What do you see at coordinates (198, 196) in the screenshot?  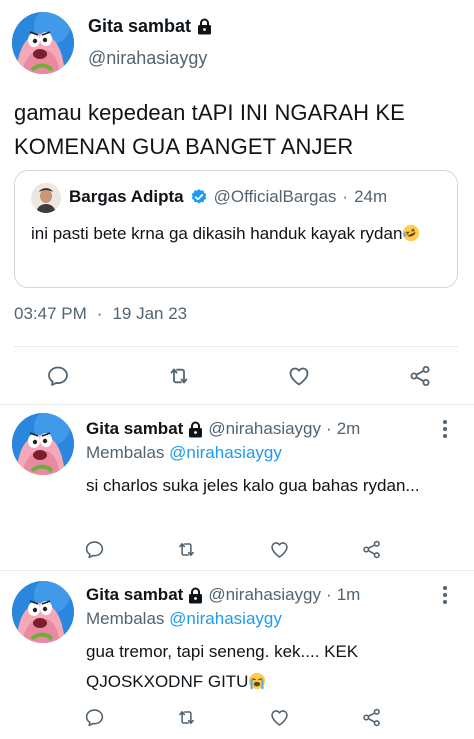 I see `verified-badge-icon` at bounding box center [198, 196].